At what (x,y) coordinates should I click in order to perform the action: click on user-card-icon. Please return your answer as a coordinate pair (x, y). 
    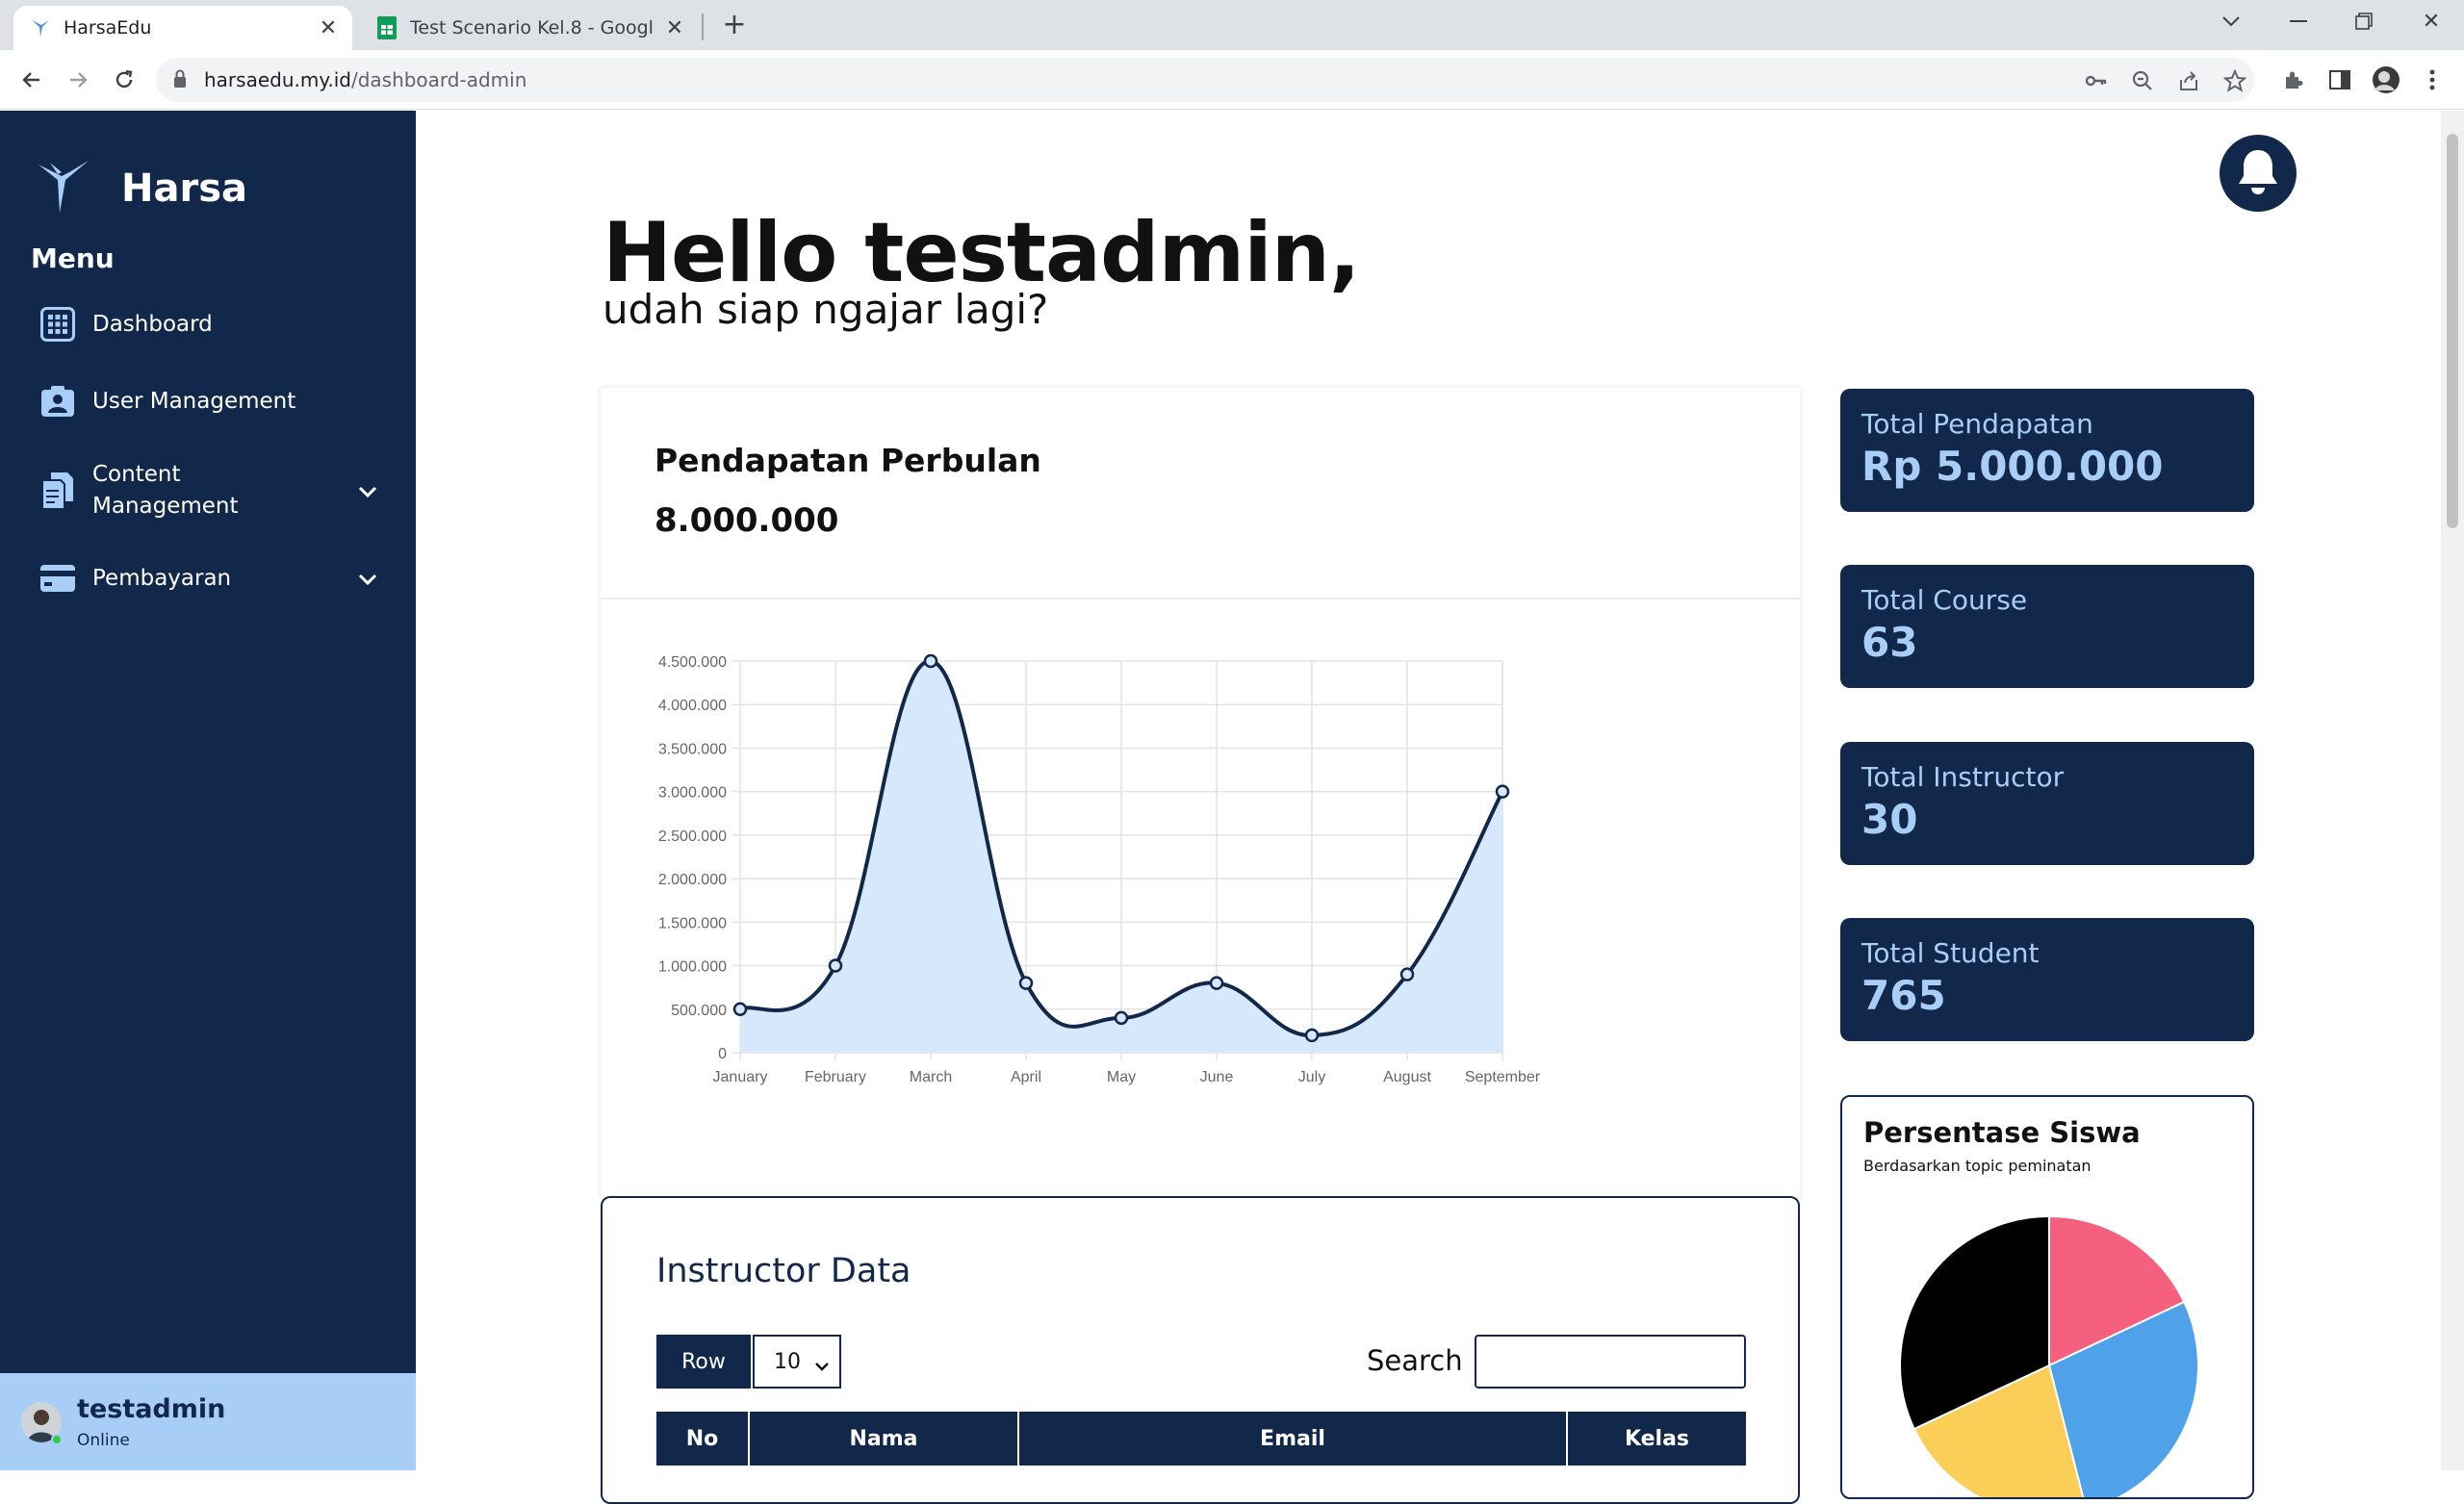
    Looking at the image, I should click on (57, 401).